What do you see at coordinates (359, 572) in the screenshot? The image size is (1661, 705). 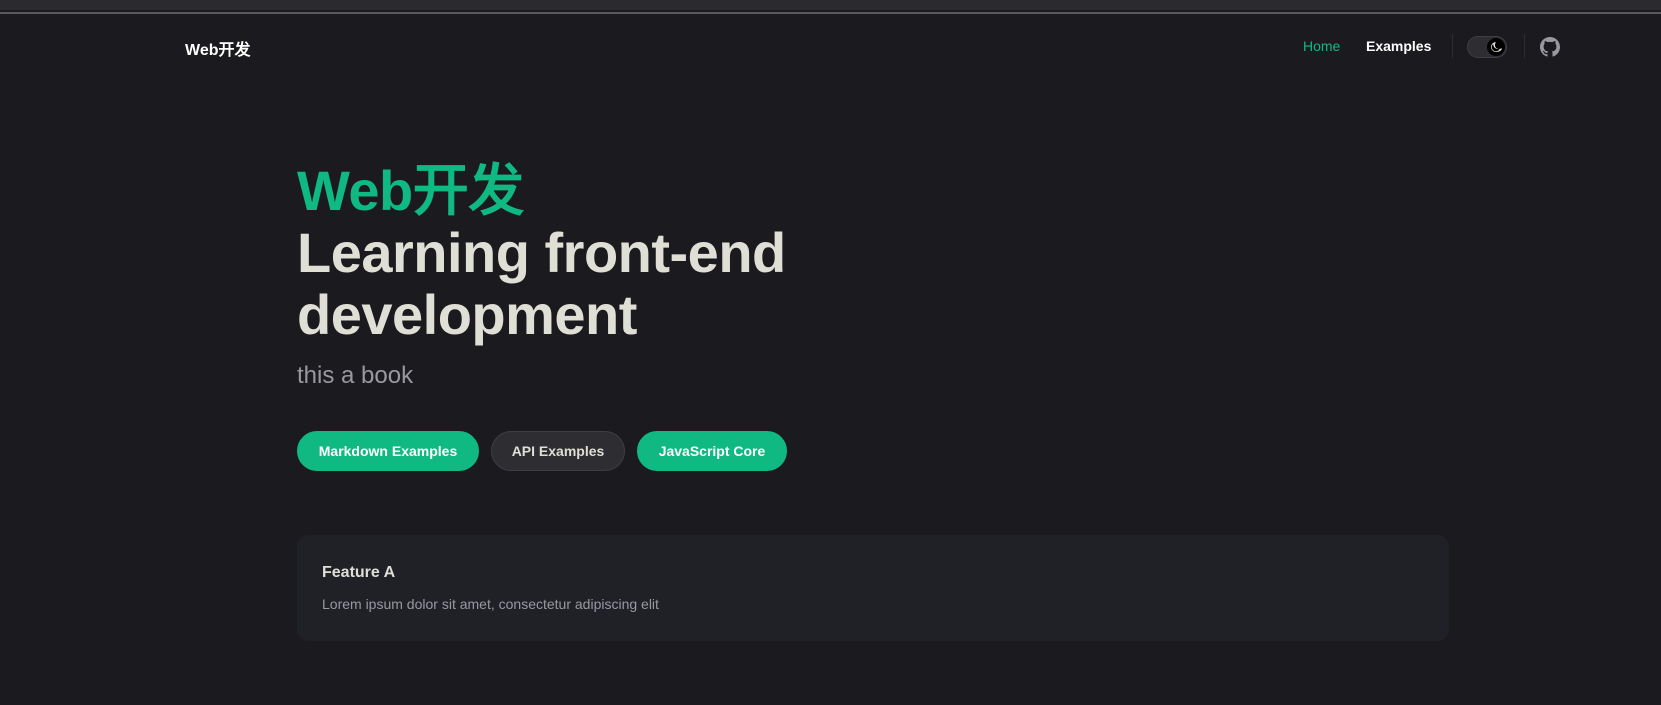 I see `feature-title: Feature A` at bounding box center [359, 572].